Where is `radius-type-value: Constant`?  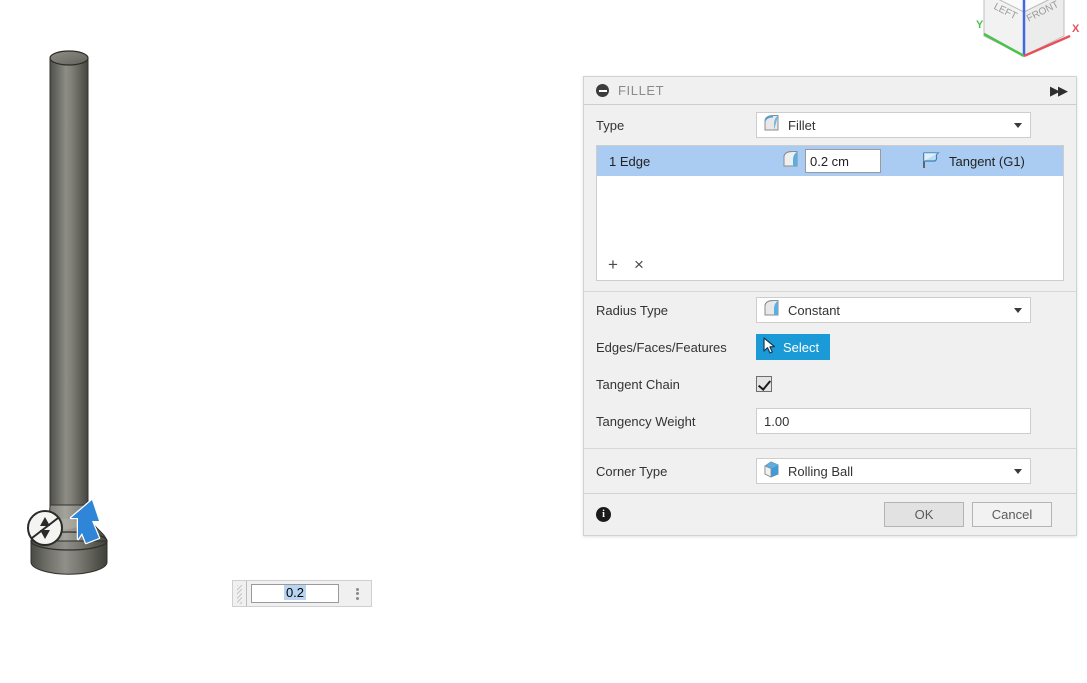 radius-type-value: Constant is located at coordinates (814, 310).